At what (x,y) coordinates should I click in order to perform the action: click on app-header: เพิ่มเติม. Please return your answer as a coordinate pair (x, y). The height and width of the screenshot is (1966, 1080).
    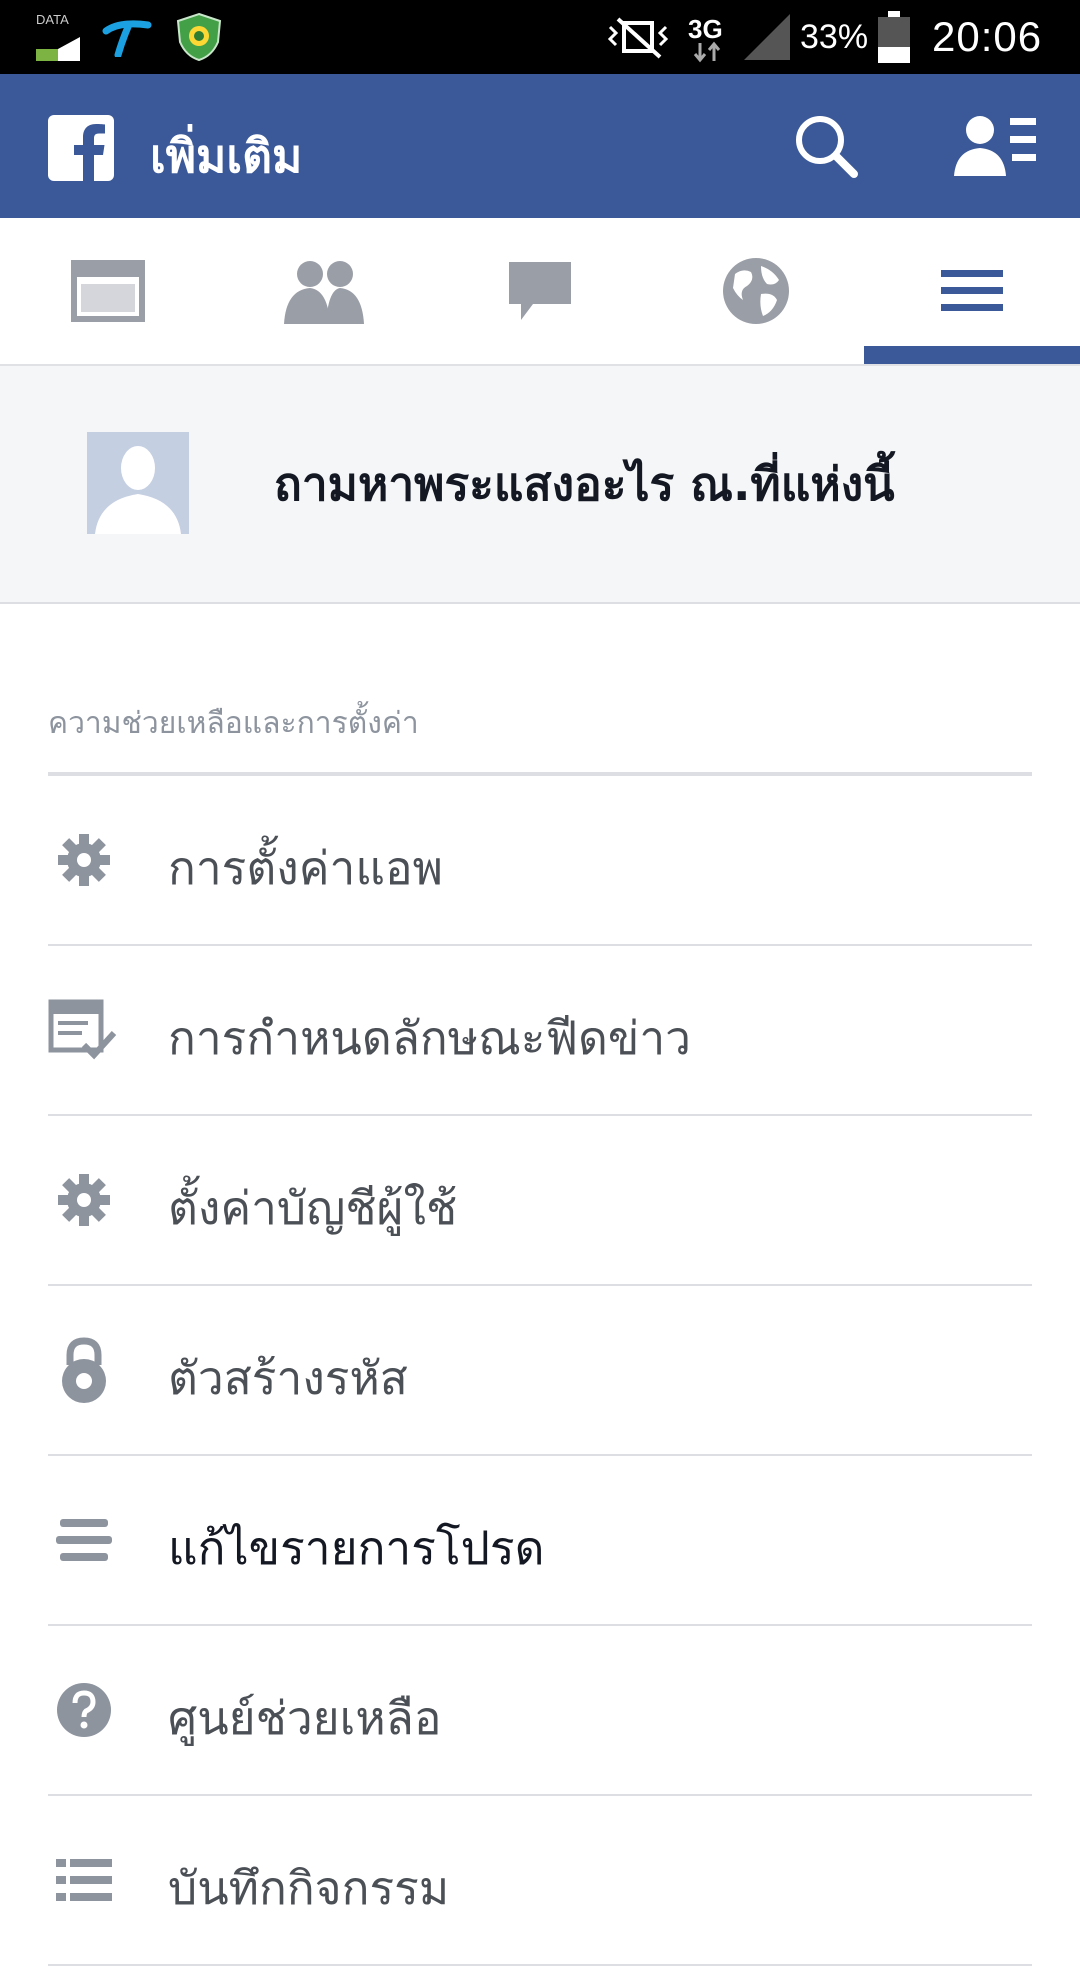
    Looking at the image, I should click on (540, 146).